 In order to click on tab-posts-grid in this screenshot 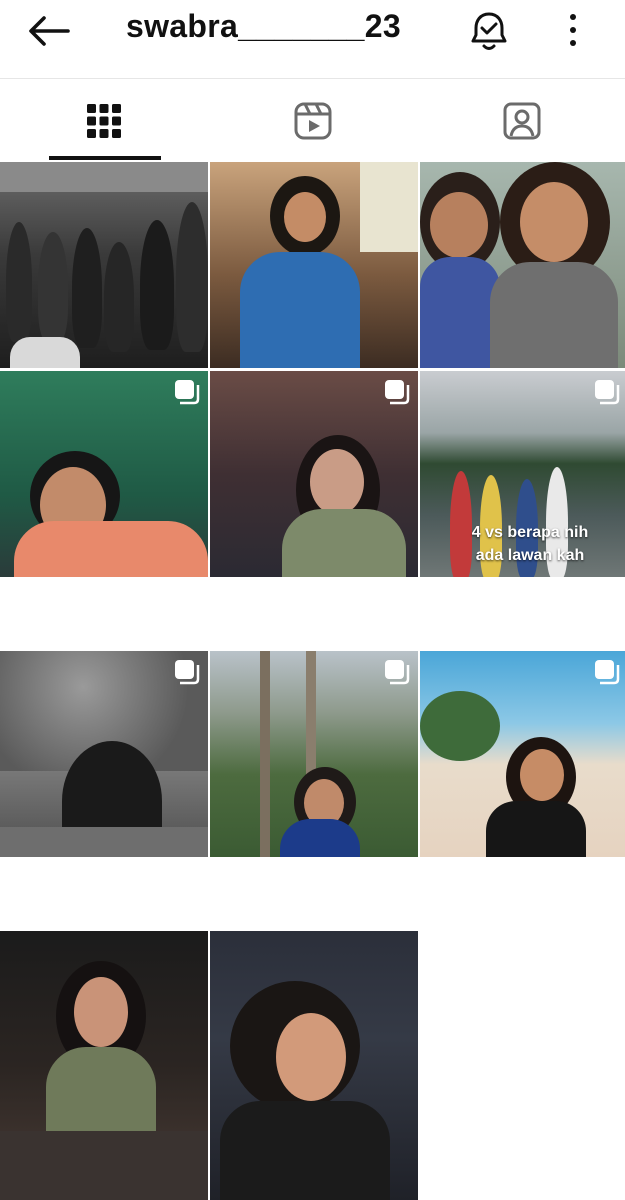, I will do `click(104, 120)`.